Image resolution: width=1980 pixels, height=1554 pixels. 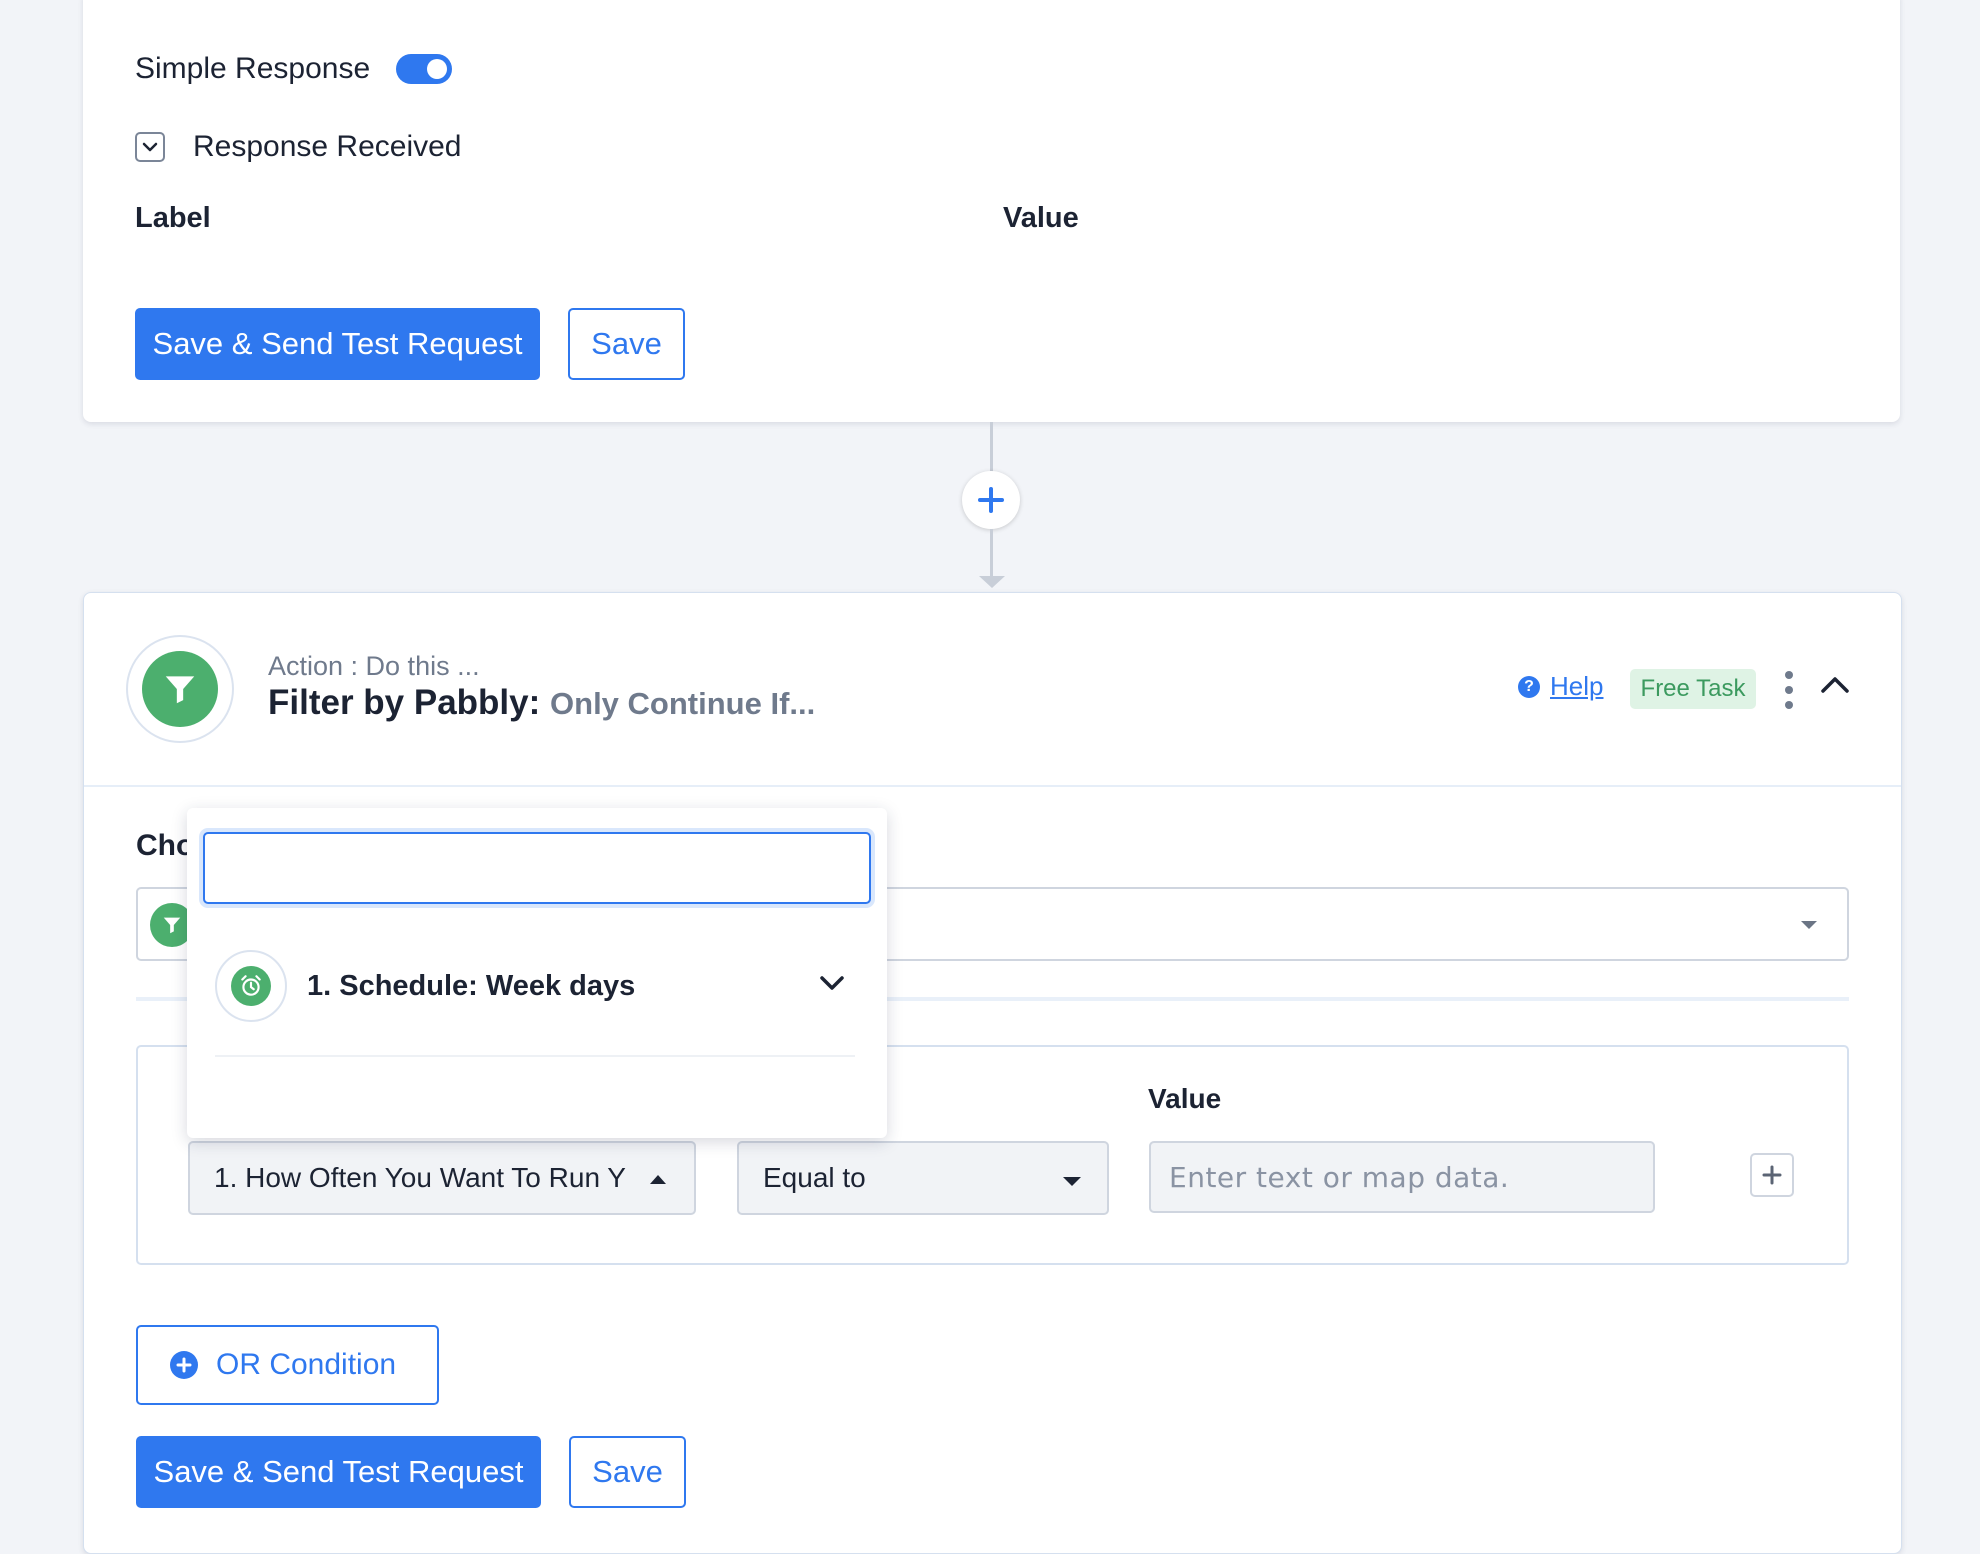 What do you see at coordinates (253, 68) in the screenshot?
I see `simple-response-label: Simple Response` at bounding box center [253, 68].